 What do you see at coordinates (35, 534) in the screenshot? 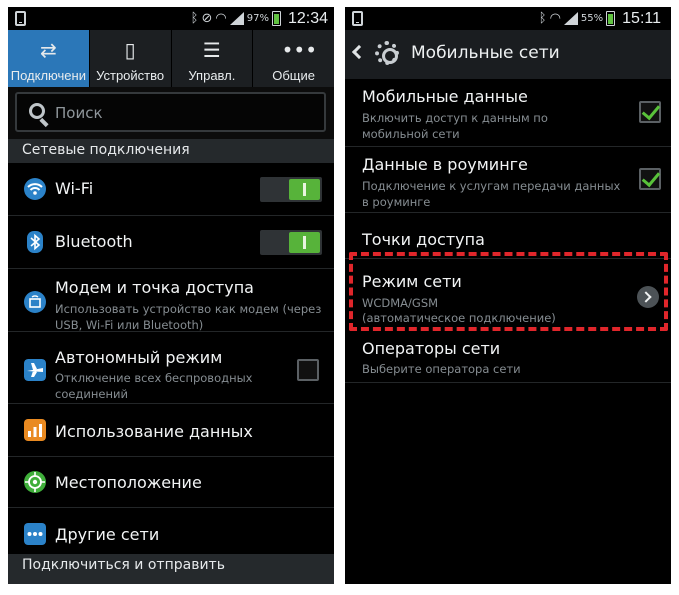
I see `more-networks-icon` at bounding box center [35, 534].